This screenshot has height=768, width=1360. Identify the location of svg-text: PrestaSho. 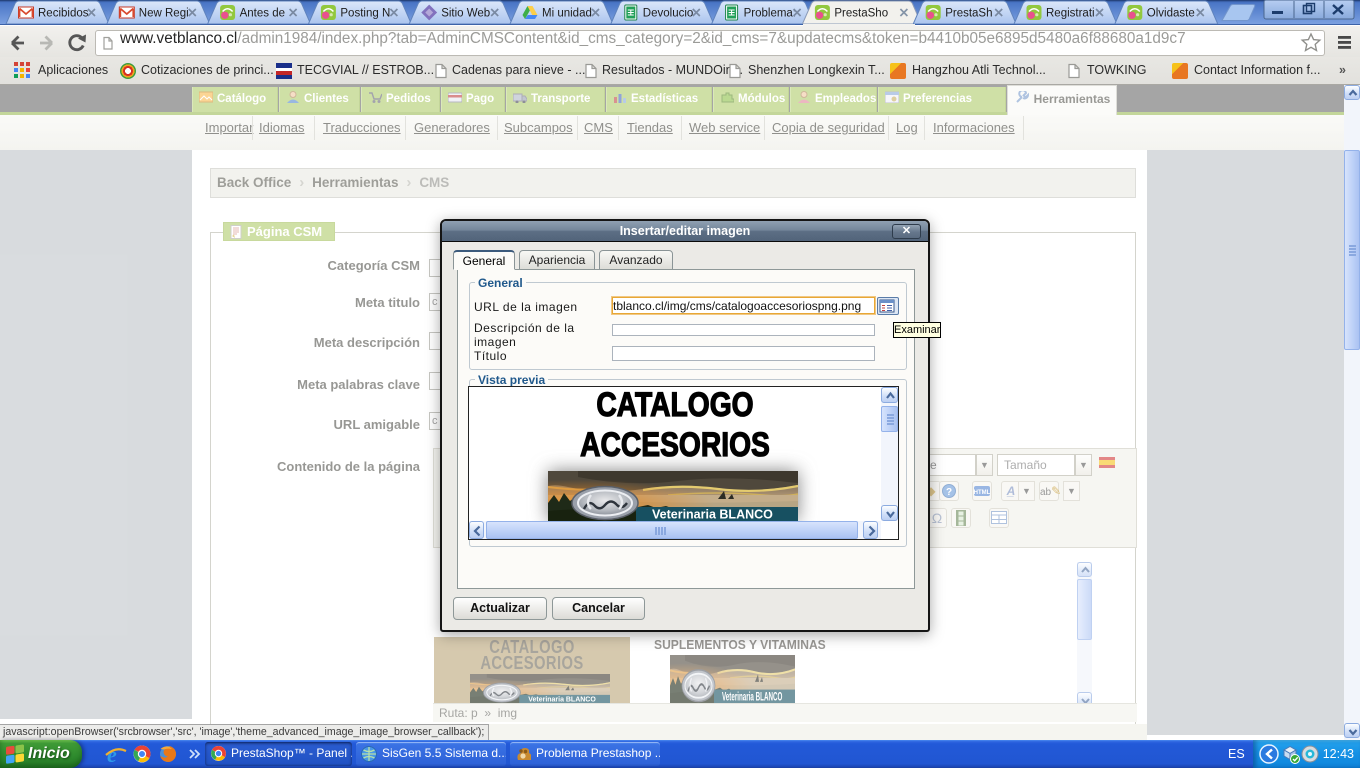
(861, 14).